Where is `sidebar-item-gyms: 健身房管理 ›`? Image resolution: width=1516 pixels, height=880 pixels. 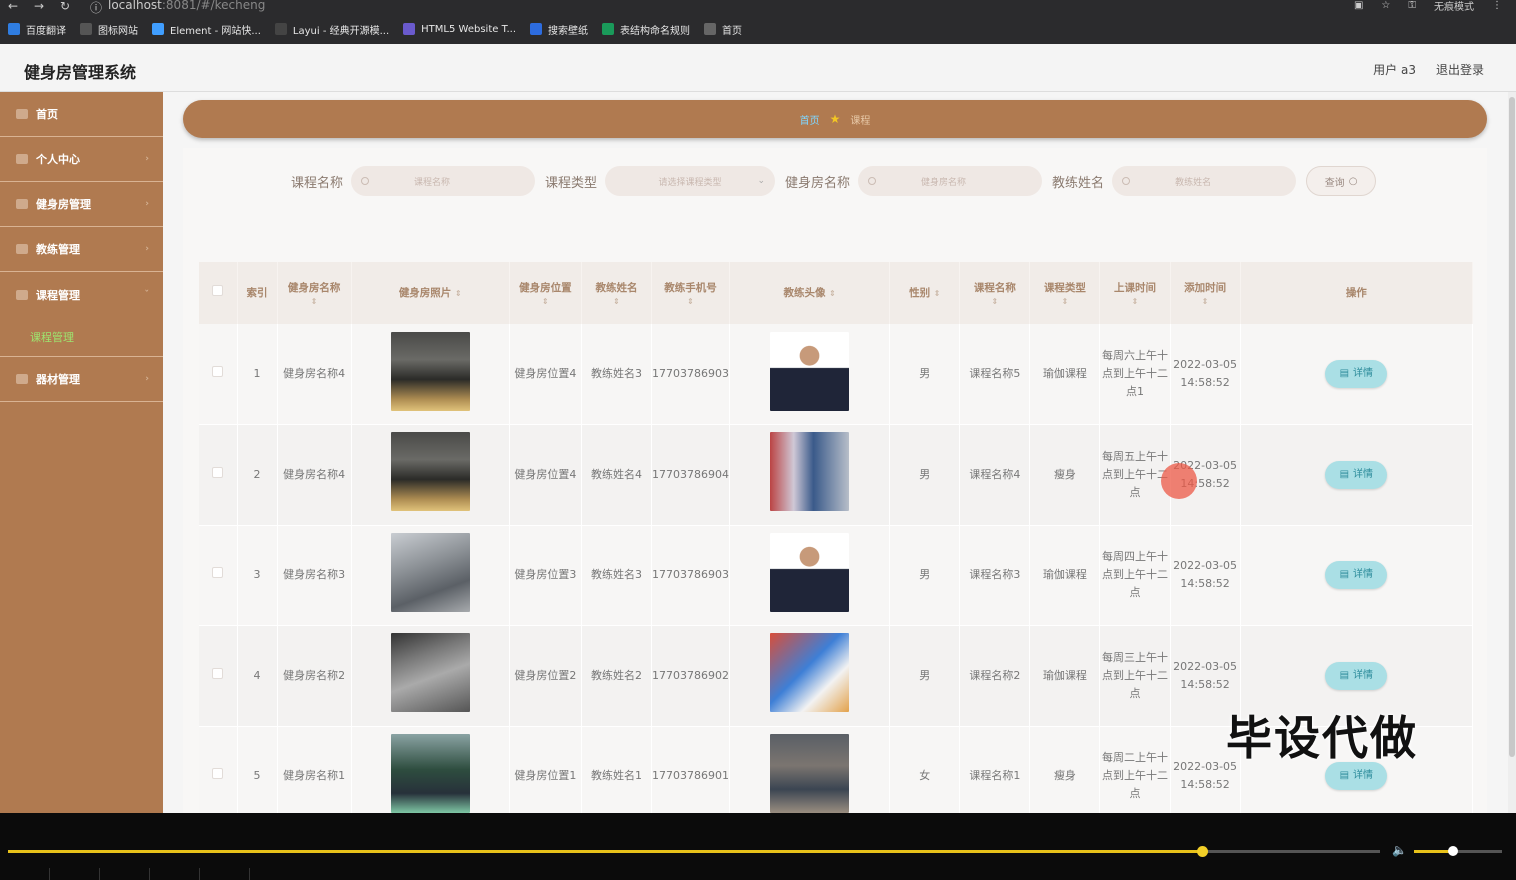 sidebar-item-gyms: 健身房管理 › is located at coordinates (81, 204).